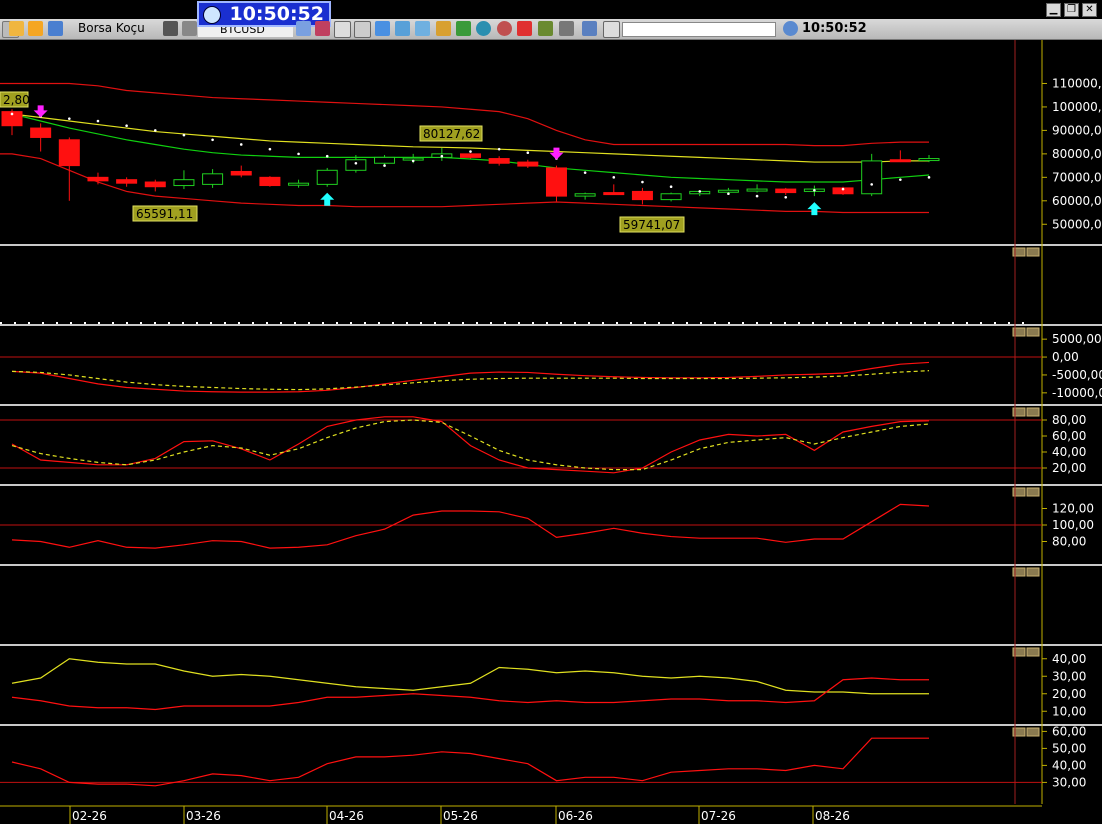 This screenshot has width=1102, height=824. Describe the element at coordinates (422, 28) in the screenshot. I see `document-icon` at that location.